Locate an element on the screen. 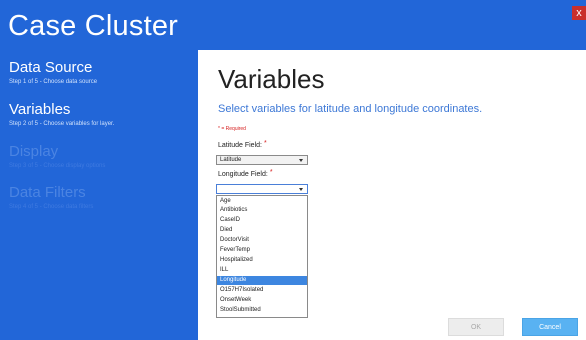  dropdown-option: Died is located at coordinates (262, 230).